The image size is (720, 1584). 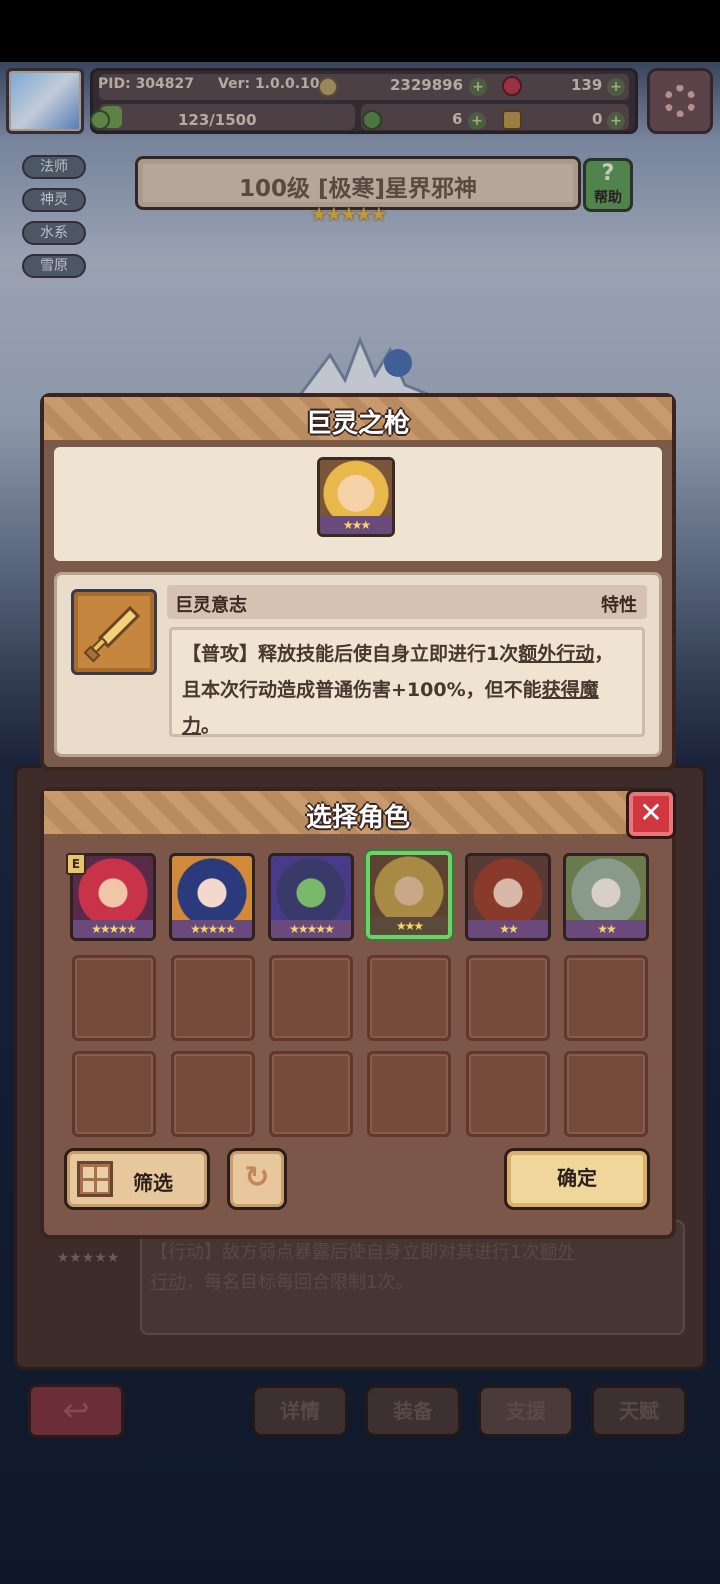 What do you see at coordinates (407, 602) in the screenshot?
I see `trait-header: 巨灵意志 特性` at bounding box center [407, 602].